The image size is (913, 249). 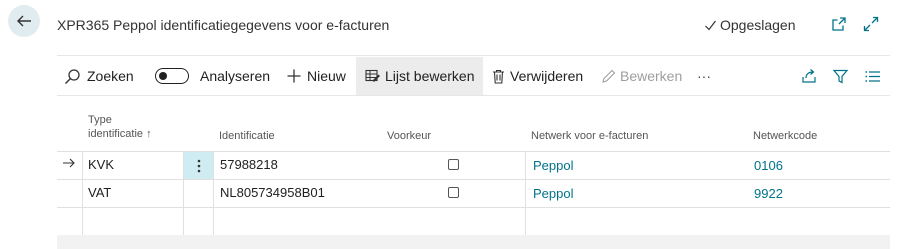 I want to click on more-label: ···, so click(x=704, y=76).